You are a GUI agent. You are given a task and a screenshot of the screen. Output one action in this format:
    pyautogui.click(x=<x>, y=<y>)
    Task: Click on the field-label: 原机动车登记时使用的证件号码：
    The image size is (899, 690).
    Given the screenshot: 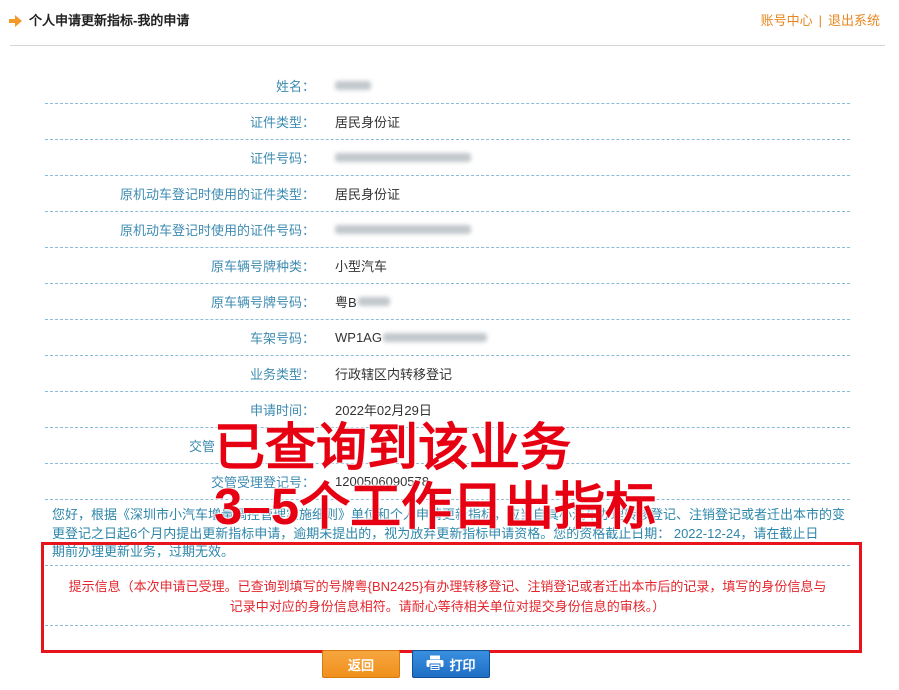 What is the action you would take?
    pyautogui.click(x=217, y=230)
    